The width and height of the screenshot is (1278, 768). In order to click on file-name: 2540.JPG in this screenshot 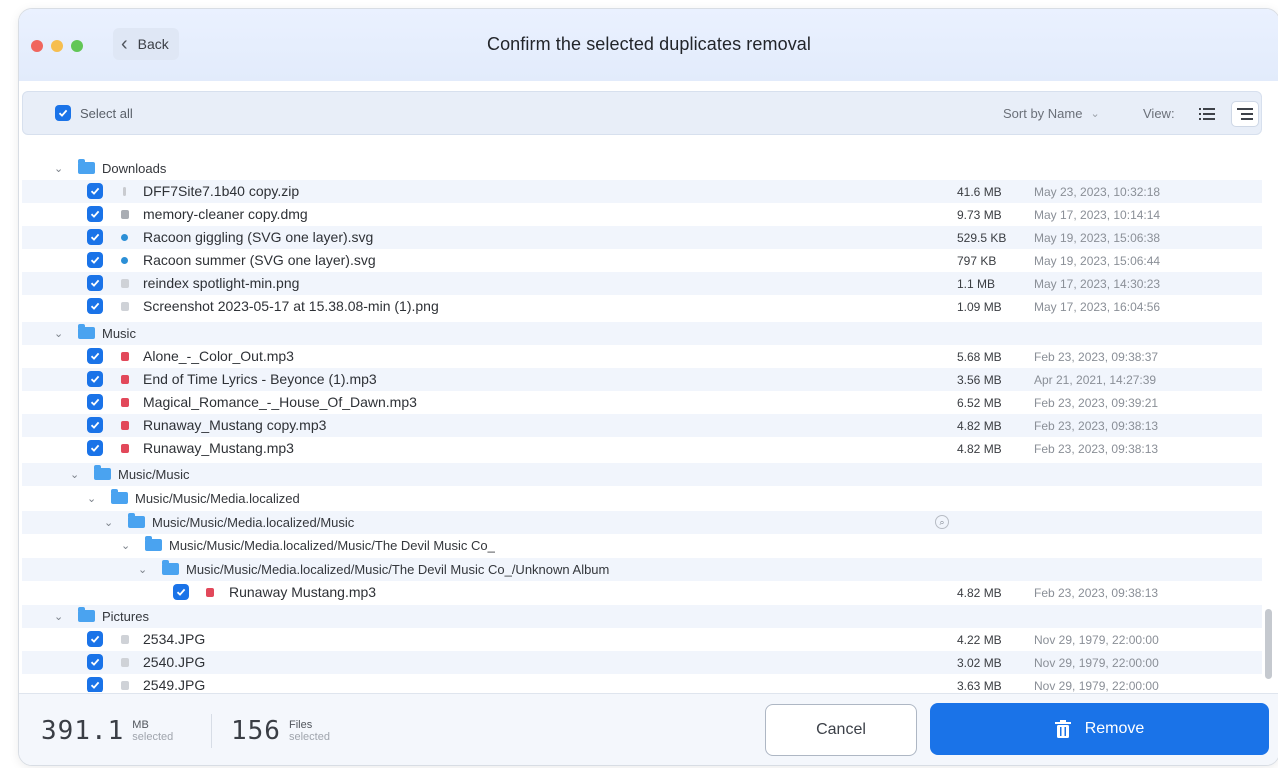, I will do `click(174, 662)`.